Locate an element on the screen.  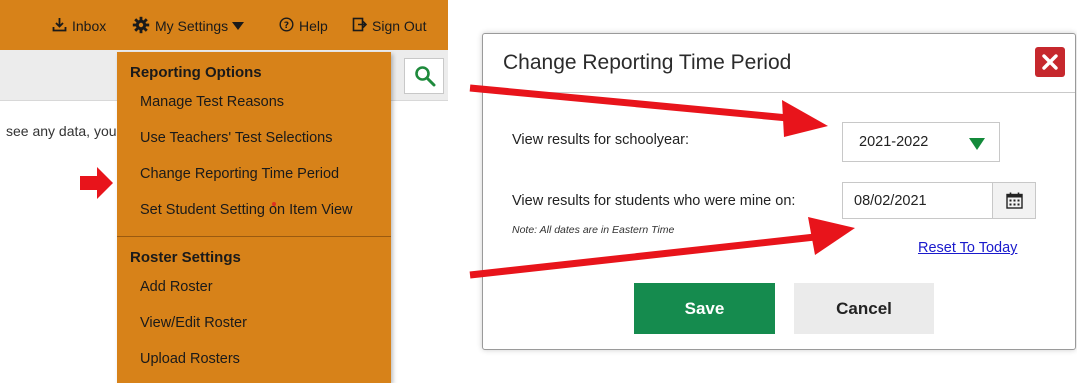
dialog-header: Change Reporting Time Period is located at coordinates (779, 63).